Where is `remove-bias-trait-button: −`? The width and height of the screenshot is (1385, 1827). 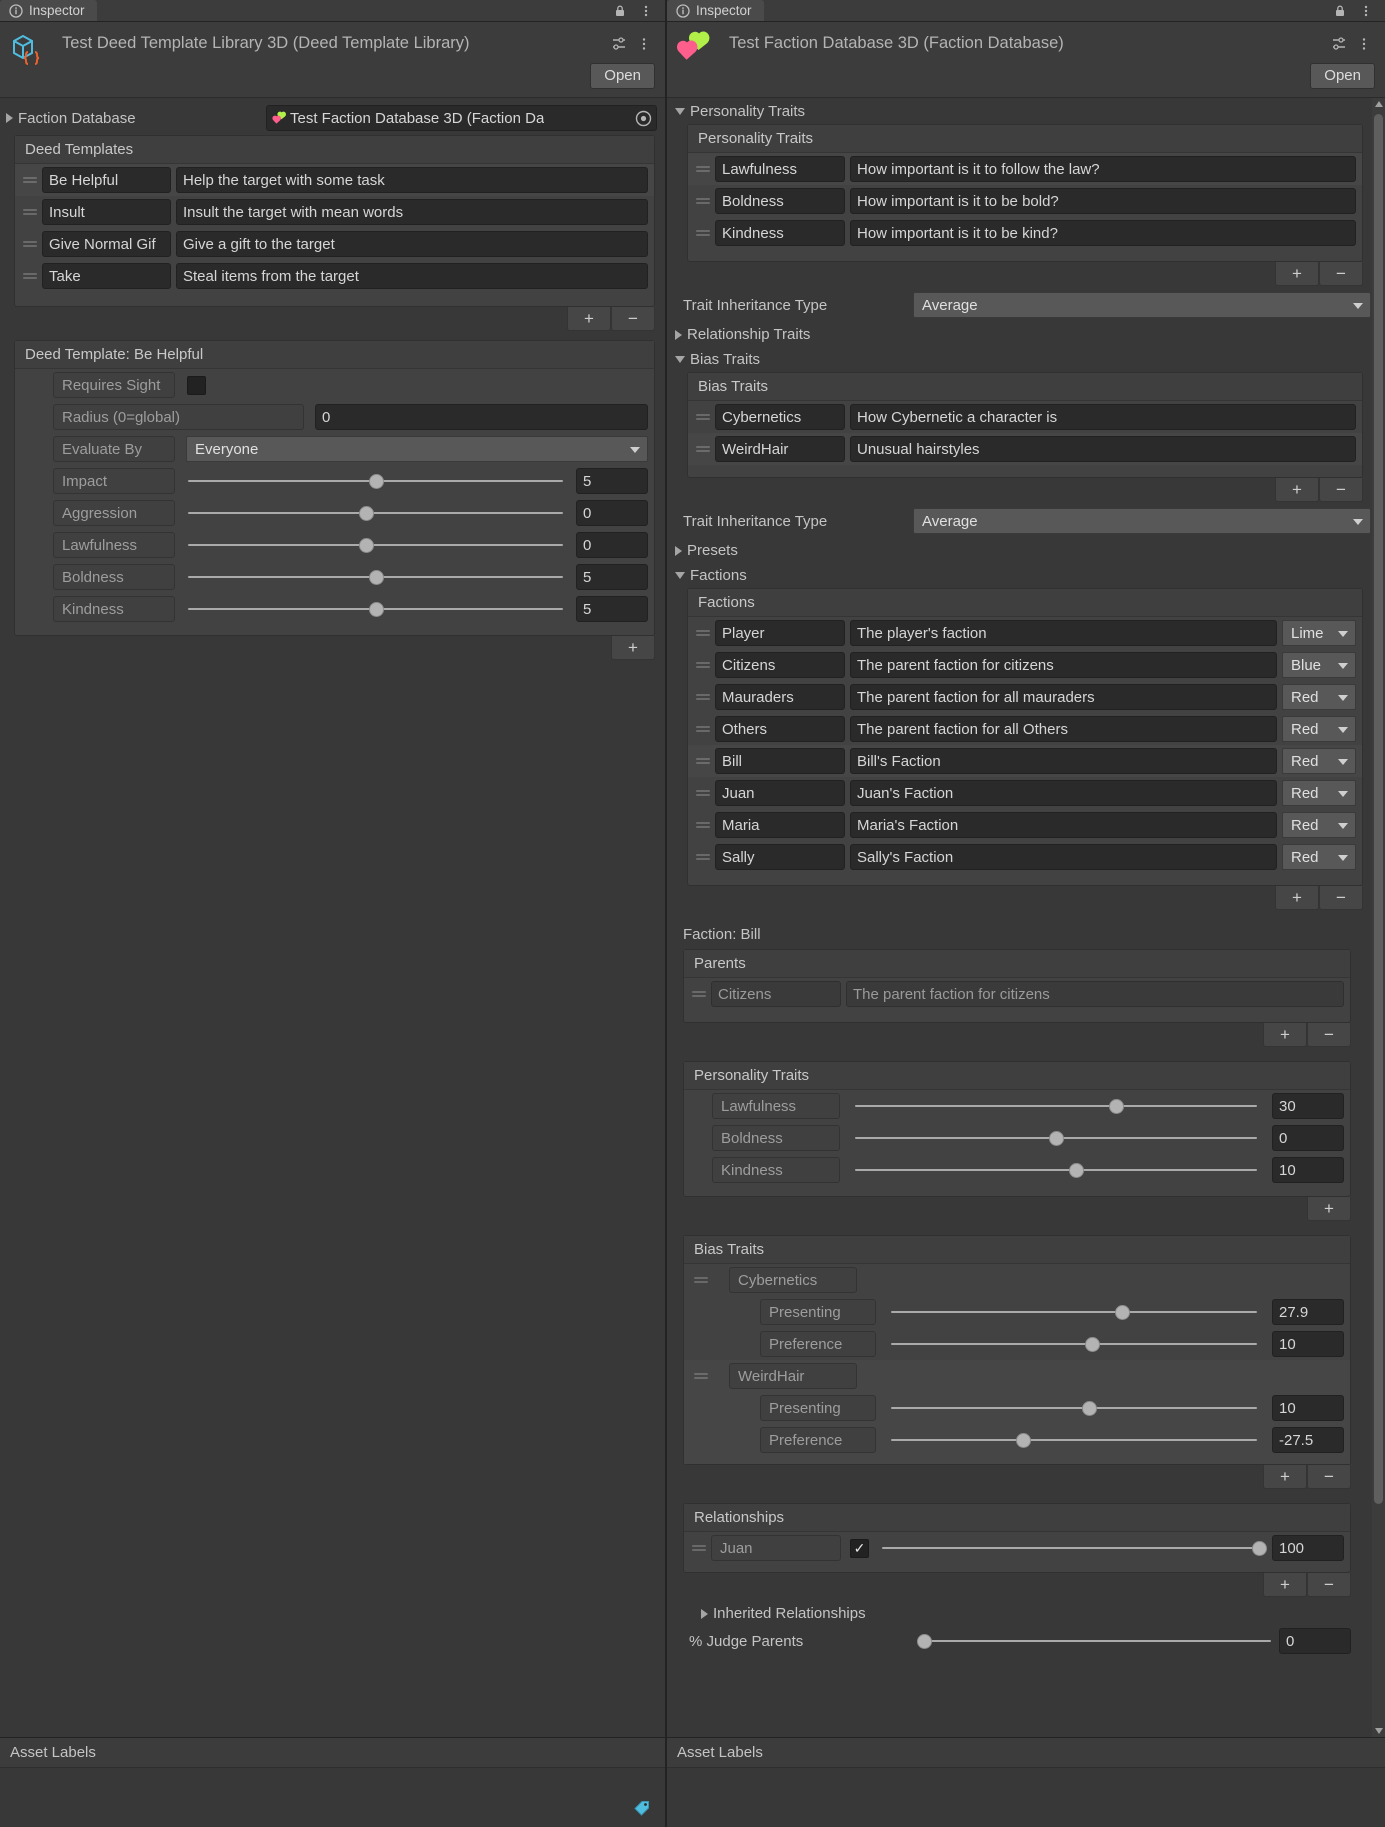
remove-bias-trait-button: − is located at coordinates (1341, 490).